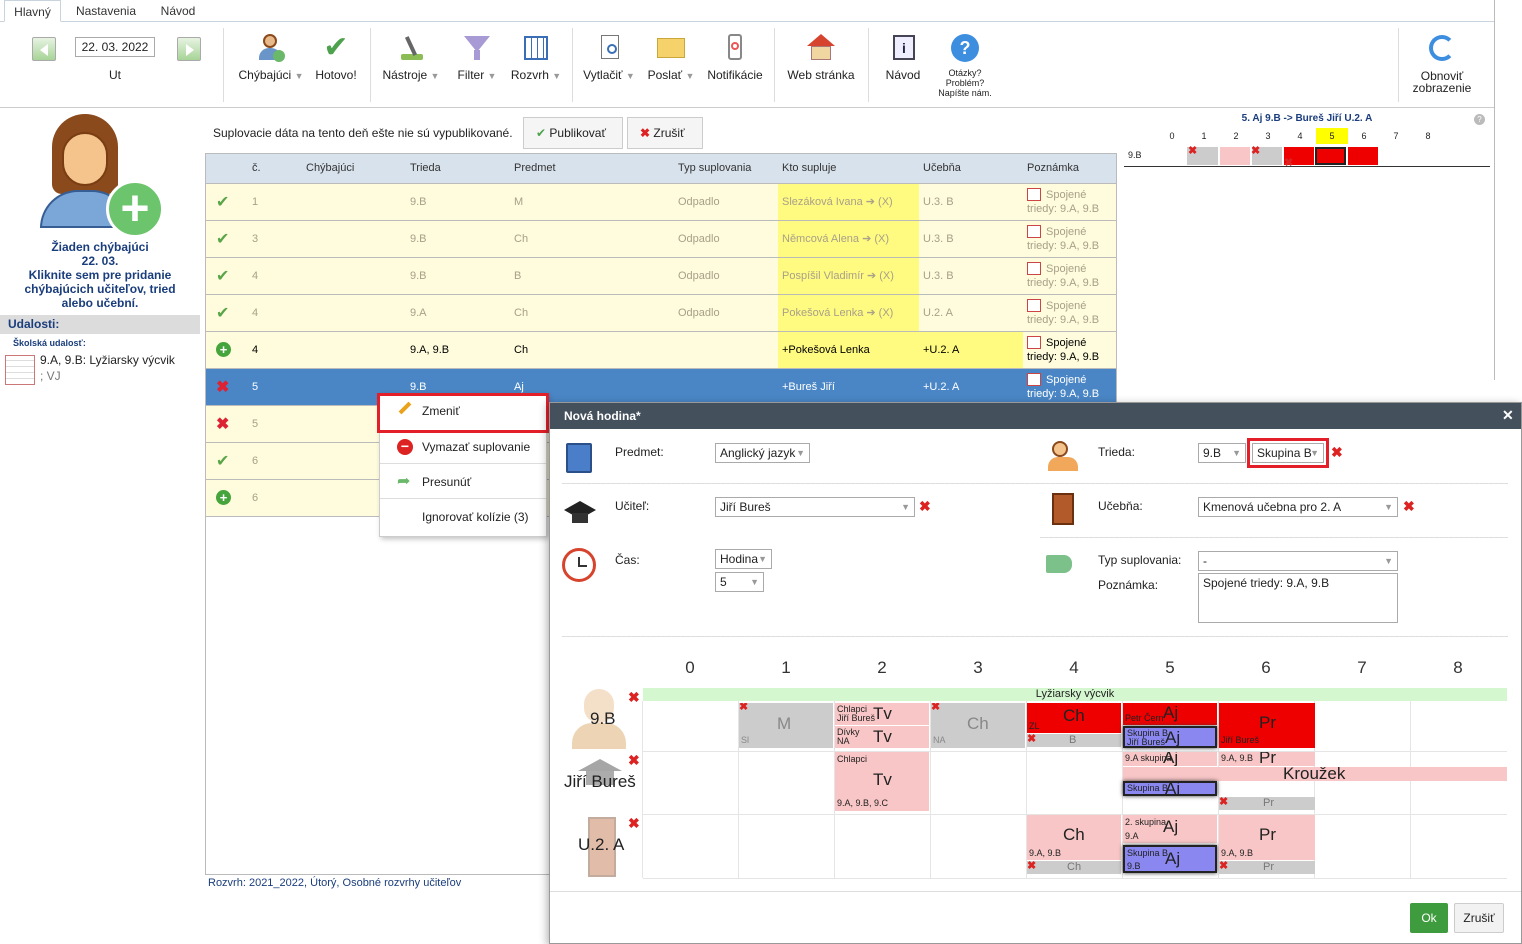 The height and width of the screenshot is (944, 1522). What do you see at coordinates (100, 371) in the screenshot?
I see `event-item: 9.A, 9.B: Lyžiarsky výcvik ; VJ` at bounding box center [100, 371].